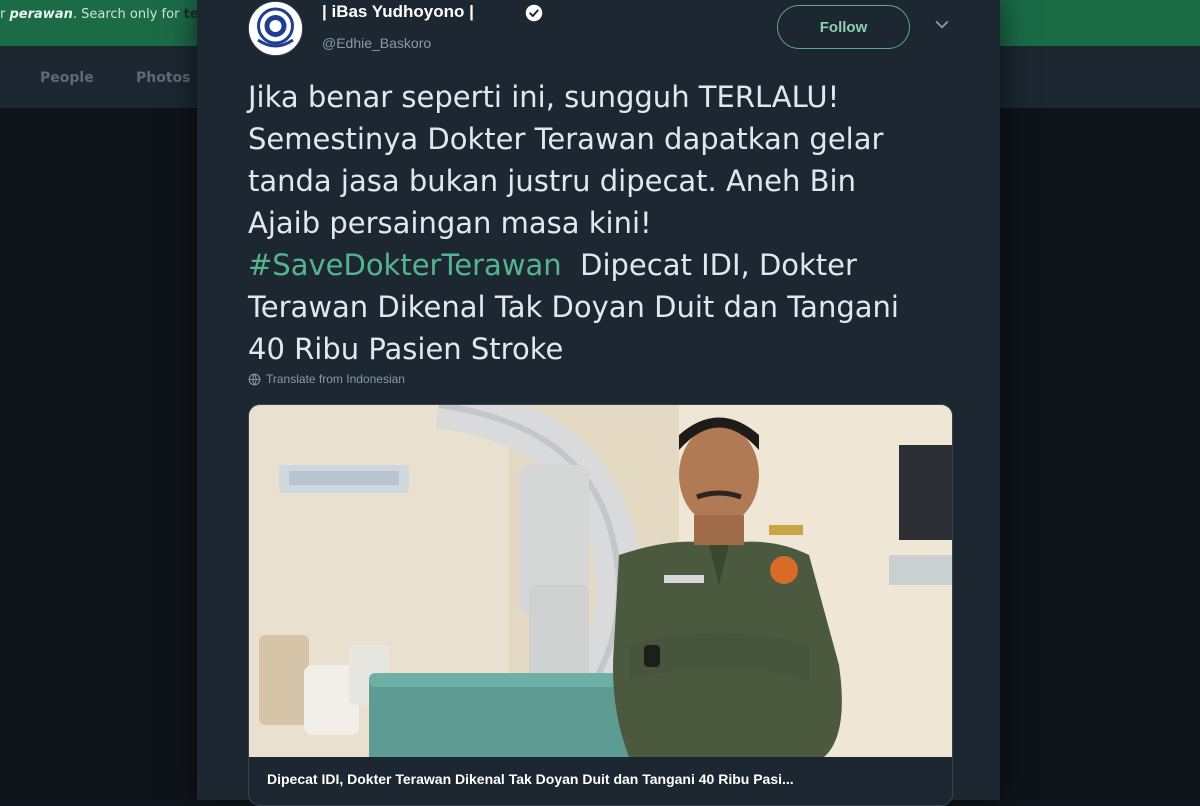 The image size is (1200, 806). I want to click on tweet-text-line: 40 Ribu Pasien Stroke, so click(406, 349).